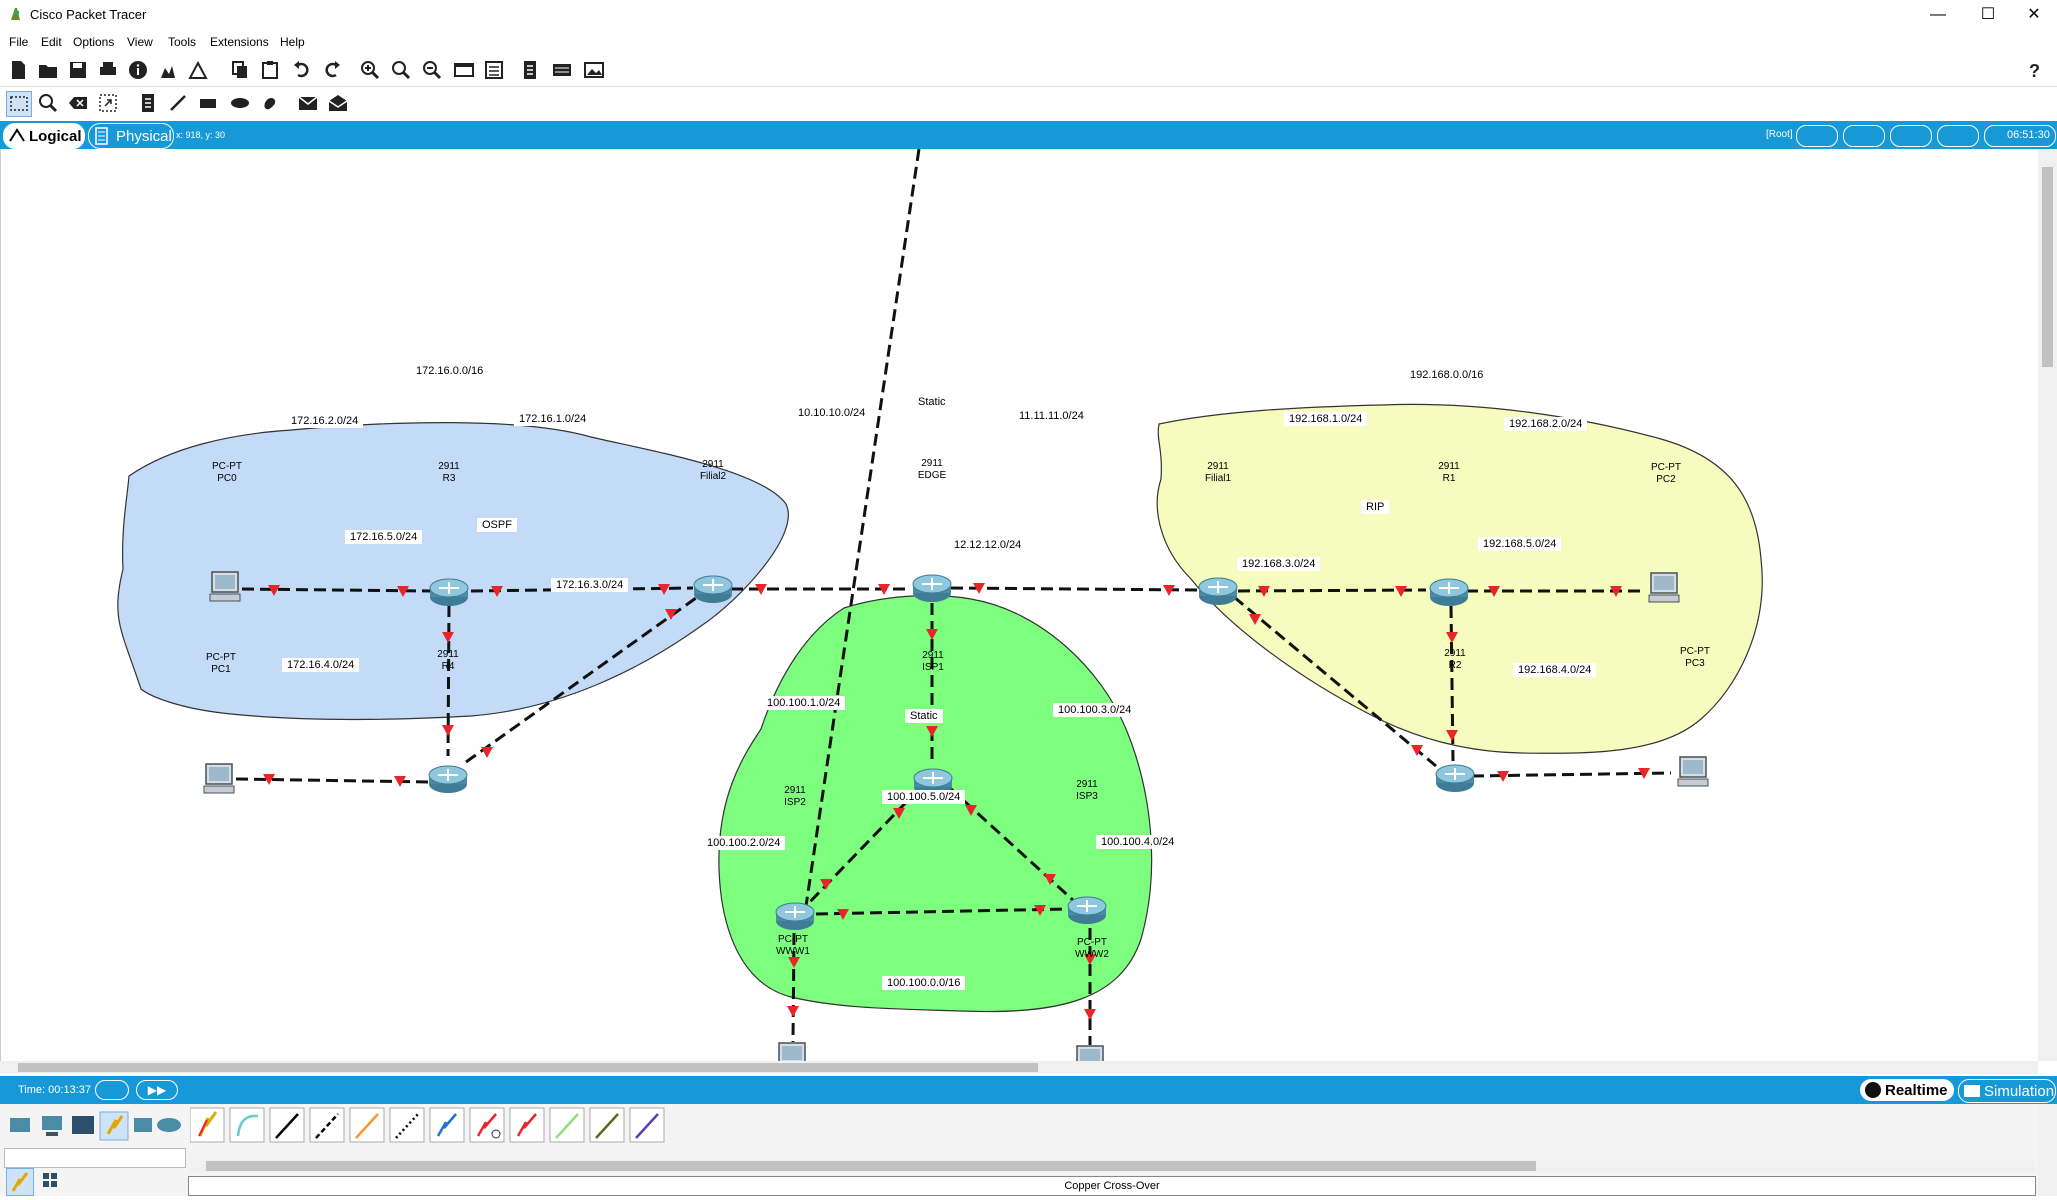 The width and height of the screenshot is (2057, 1200). Describe the element at coordinates (1958, 136) in the screenshot. I see `environment-button` at that location.